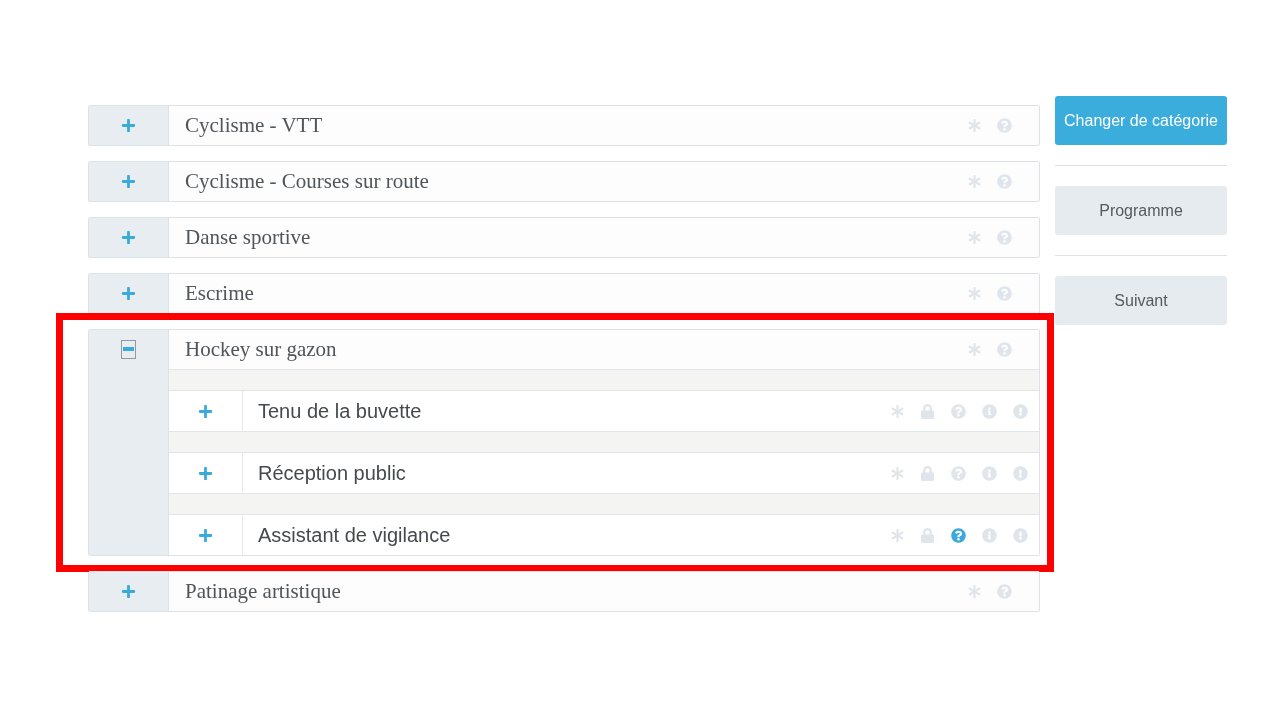 Image resolution: width=1280 pixels, height=720 pixels. I want to click on category-title: Patinage artistique, so click(263, 591).